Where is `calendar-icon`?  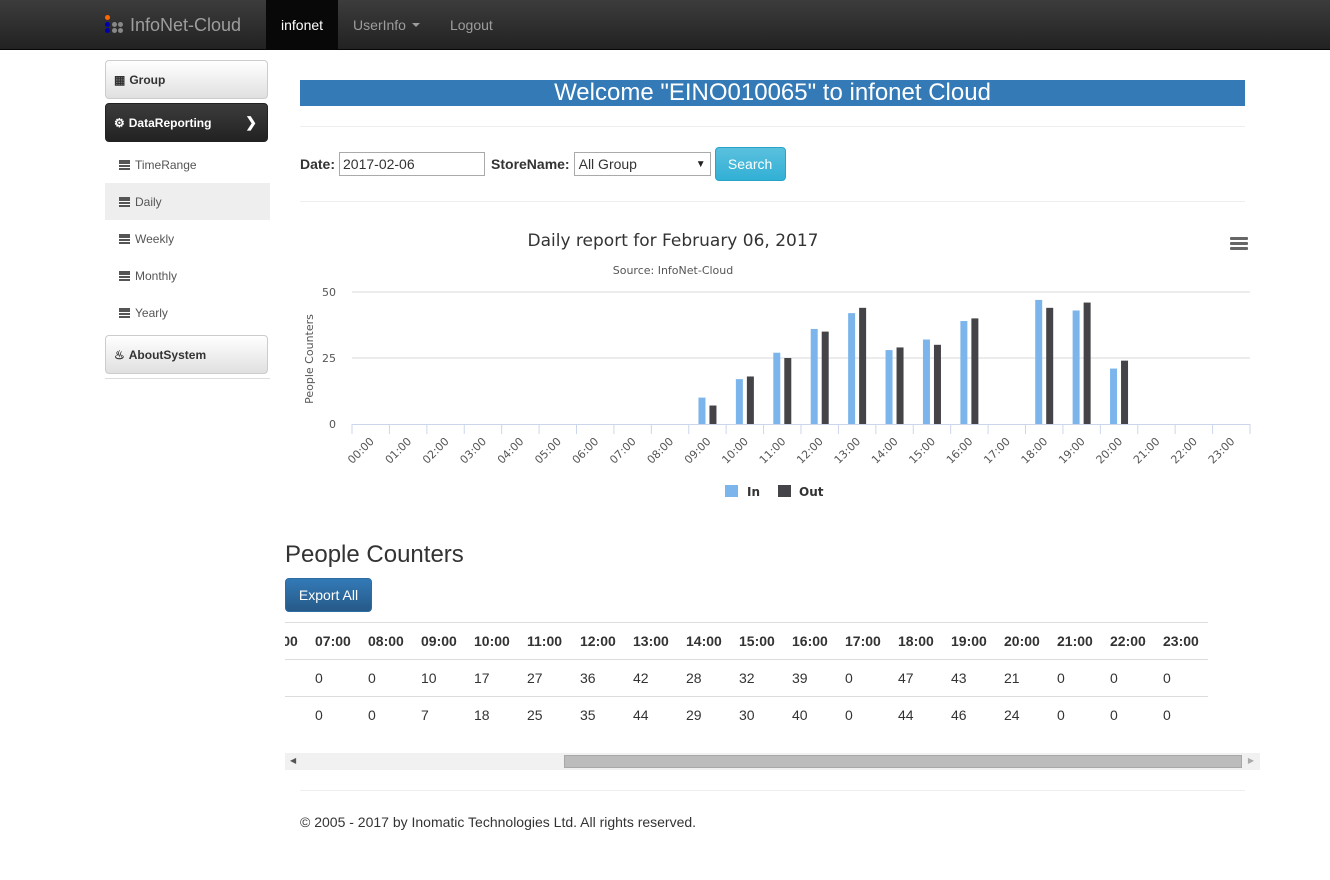 calendar-icon is located at coordinates (124, 312).